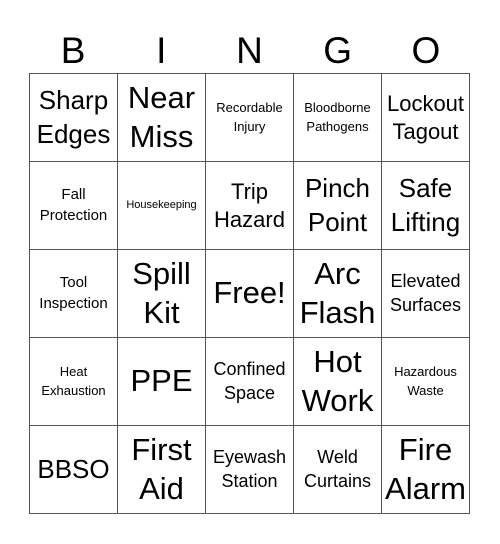 Image resolution: width=500 pixels, height=544 pixels. What do you see at coordinates (426, 50) in the screenshot?
I see `header-letter-o: O` at bounding box center [426, 50].